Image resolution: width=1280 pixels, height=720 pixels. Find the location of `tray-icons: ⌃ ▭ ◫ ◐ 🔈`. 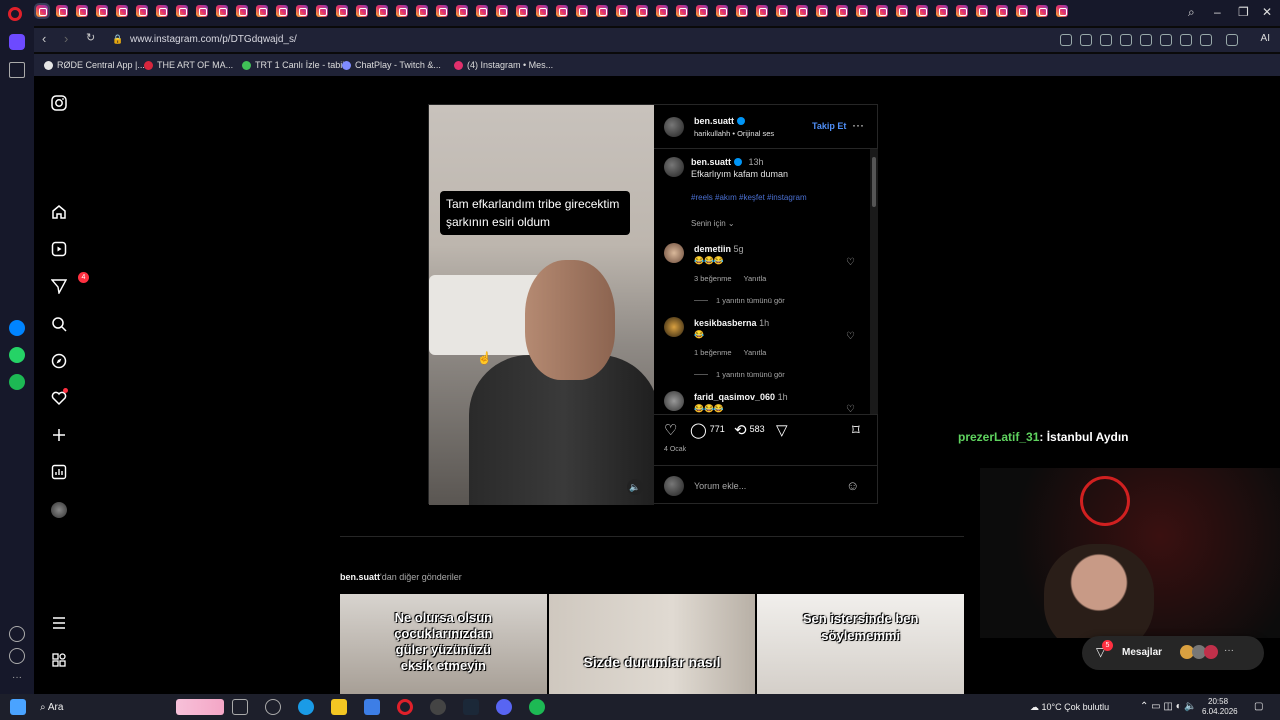

tray-icons: ⌃ ▭ ◫ ◐ 🔈 is located at coordinates (1168, 706).